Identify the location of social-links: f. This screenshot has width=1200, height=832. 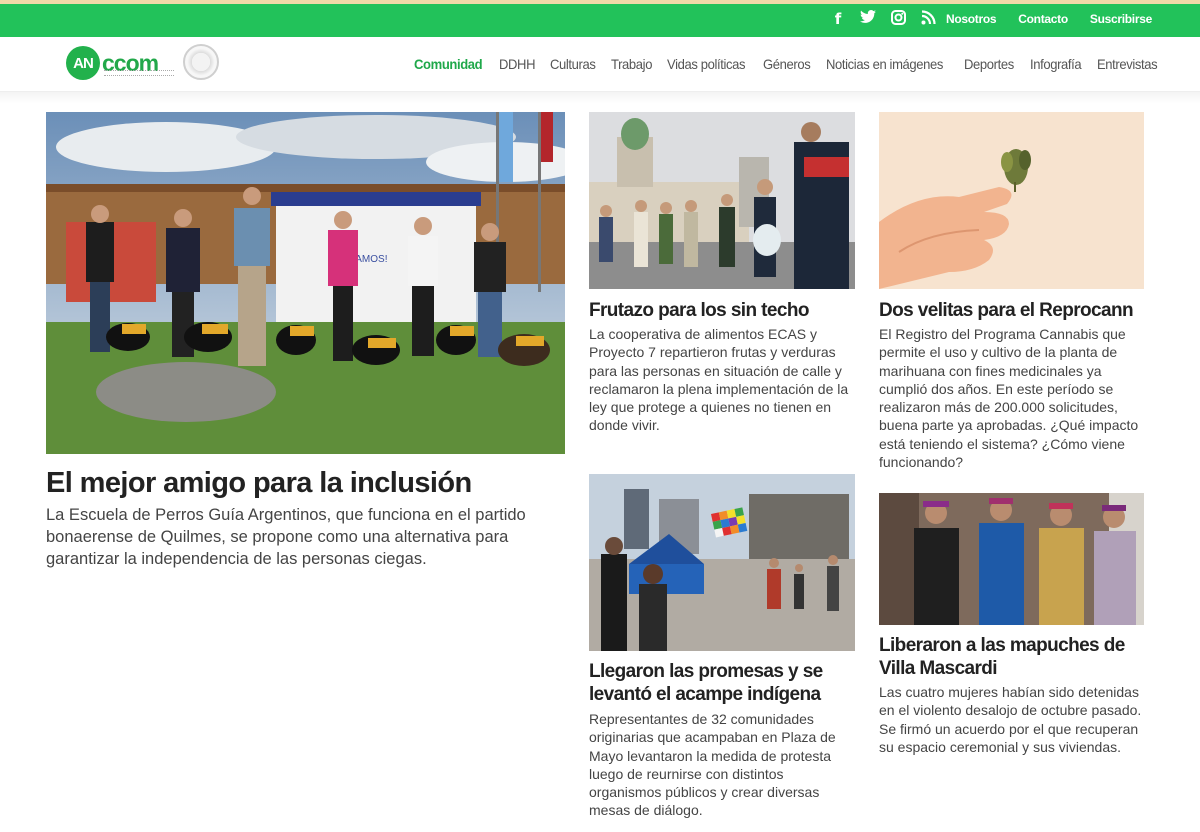
(883, 19).